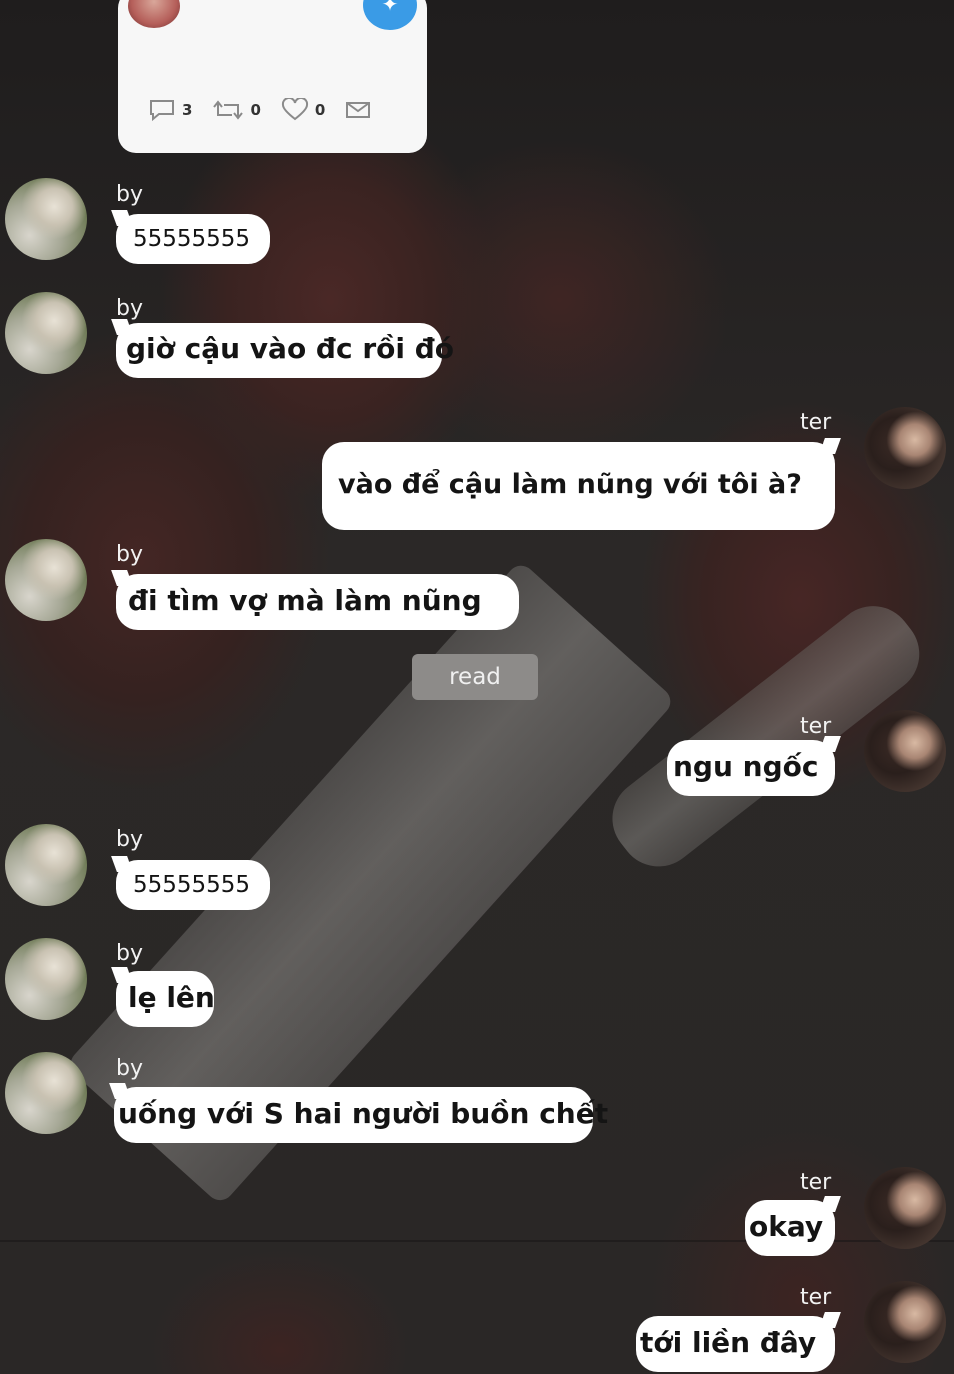 The image size is (954, 1374). I want to click on retweet-count: 0, so click(255, 110).